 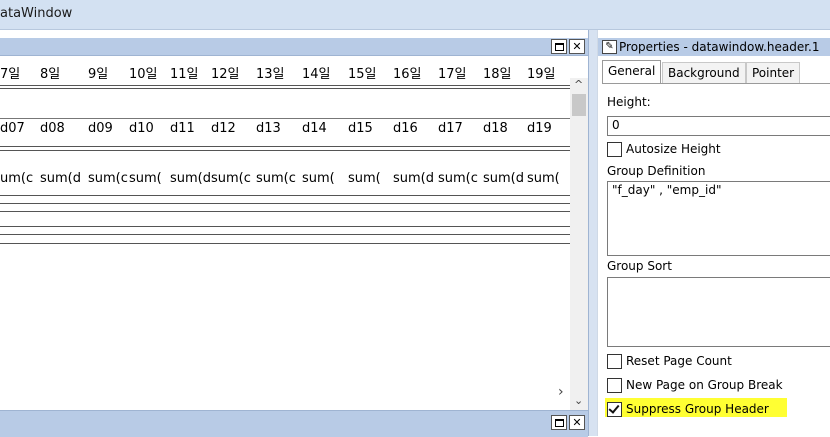 What do you see at coordinates (539, 128) in the screenshot?
I see `detail-column-cell: d19` at bounding box center [539, 128].